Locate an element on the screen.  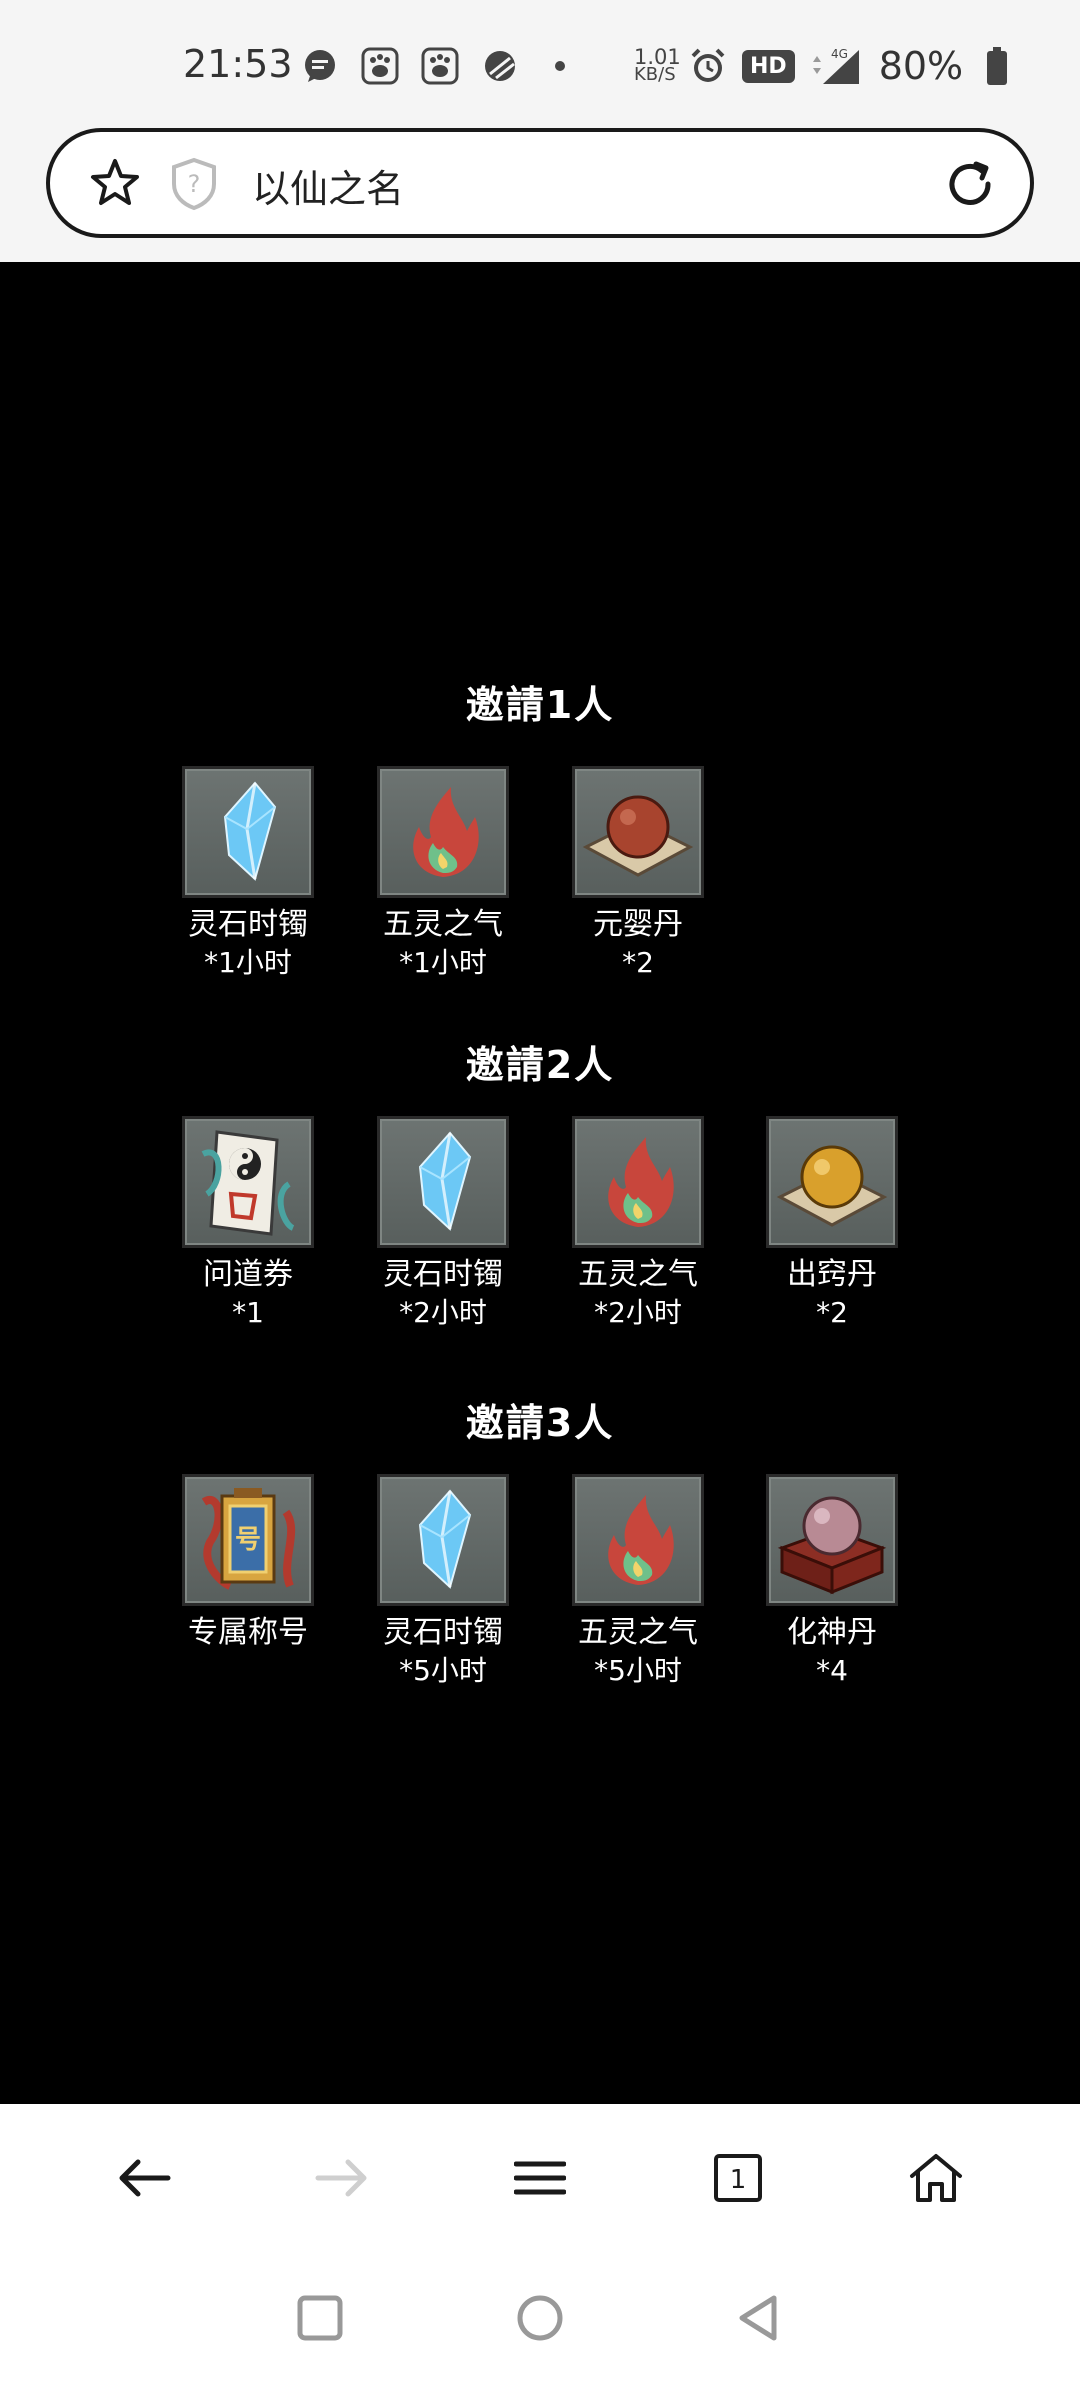
item-qty: *1 is located at coordinates (248, 1312).